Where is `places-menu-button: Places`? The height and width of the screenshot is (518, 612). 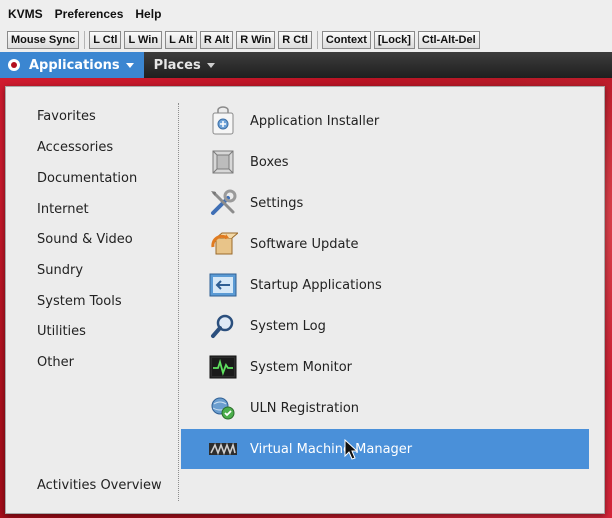 places-menu-button: Places is located at coordinates (184, 65).